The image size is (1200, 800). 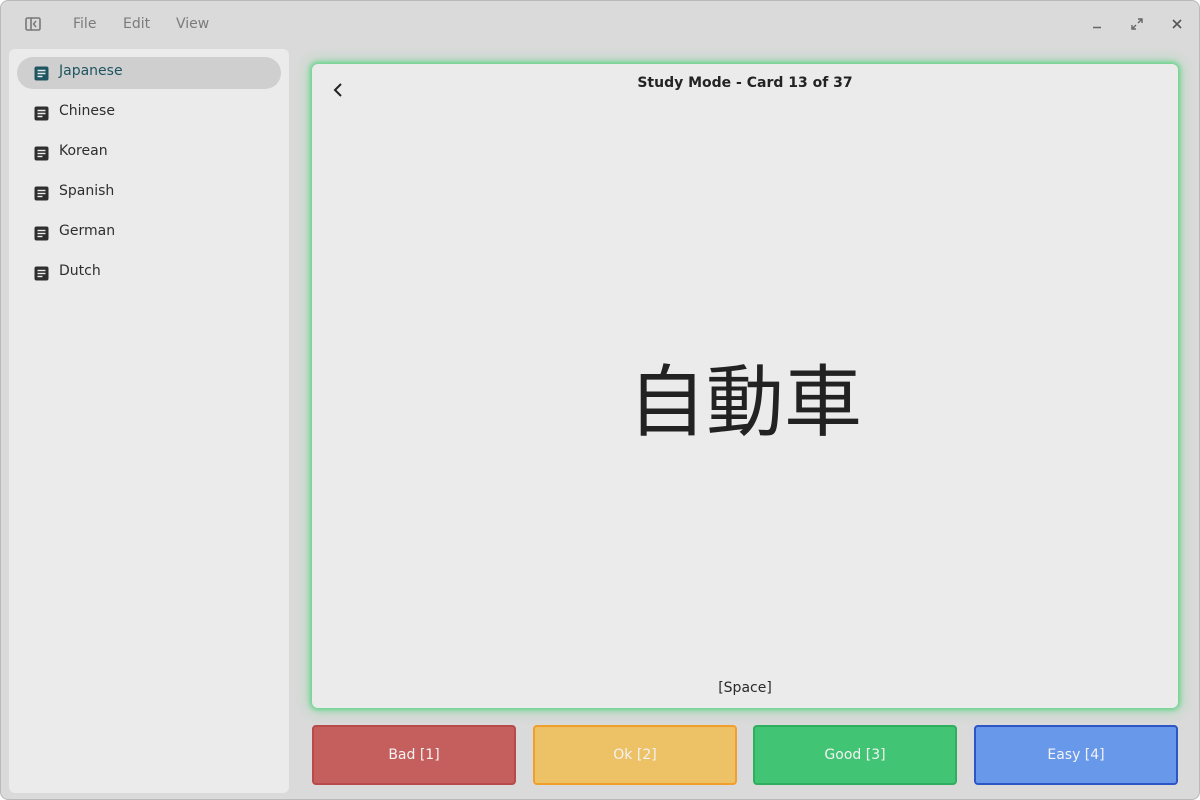 What do you see at coordinates (87, 191) in the screenshot?
I see `sidebar-item-label: Spanish` at bounding box center [87, 191].